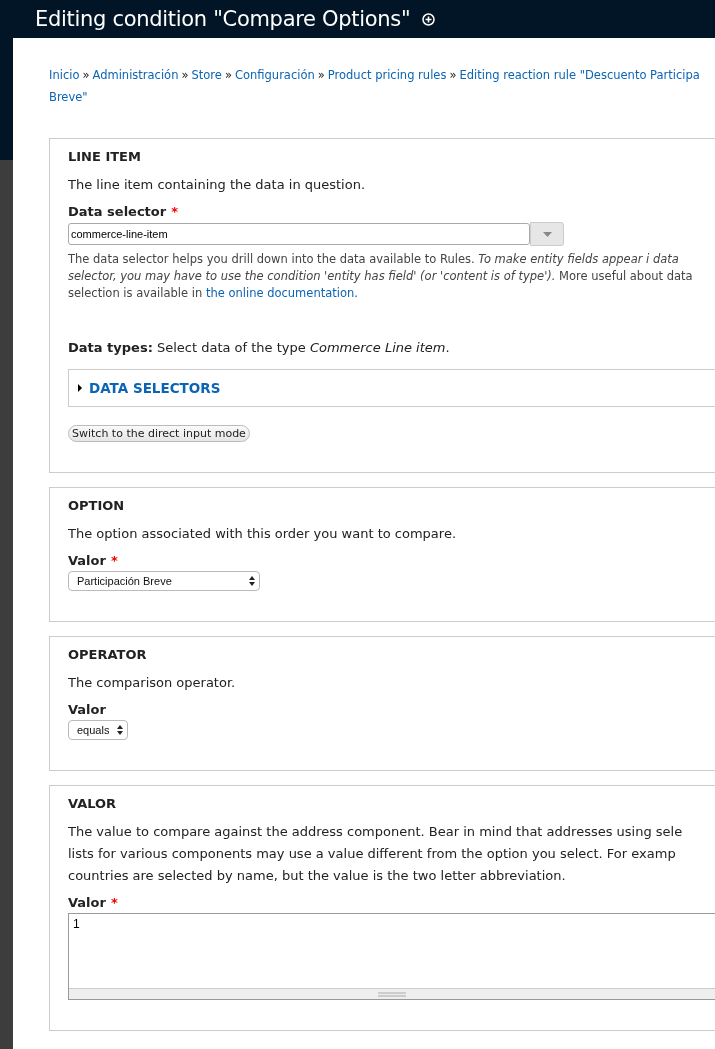 This screenshot has height=1049, width=715. I want to click on breadcrumb-link: Configuración, so click(274, 75).